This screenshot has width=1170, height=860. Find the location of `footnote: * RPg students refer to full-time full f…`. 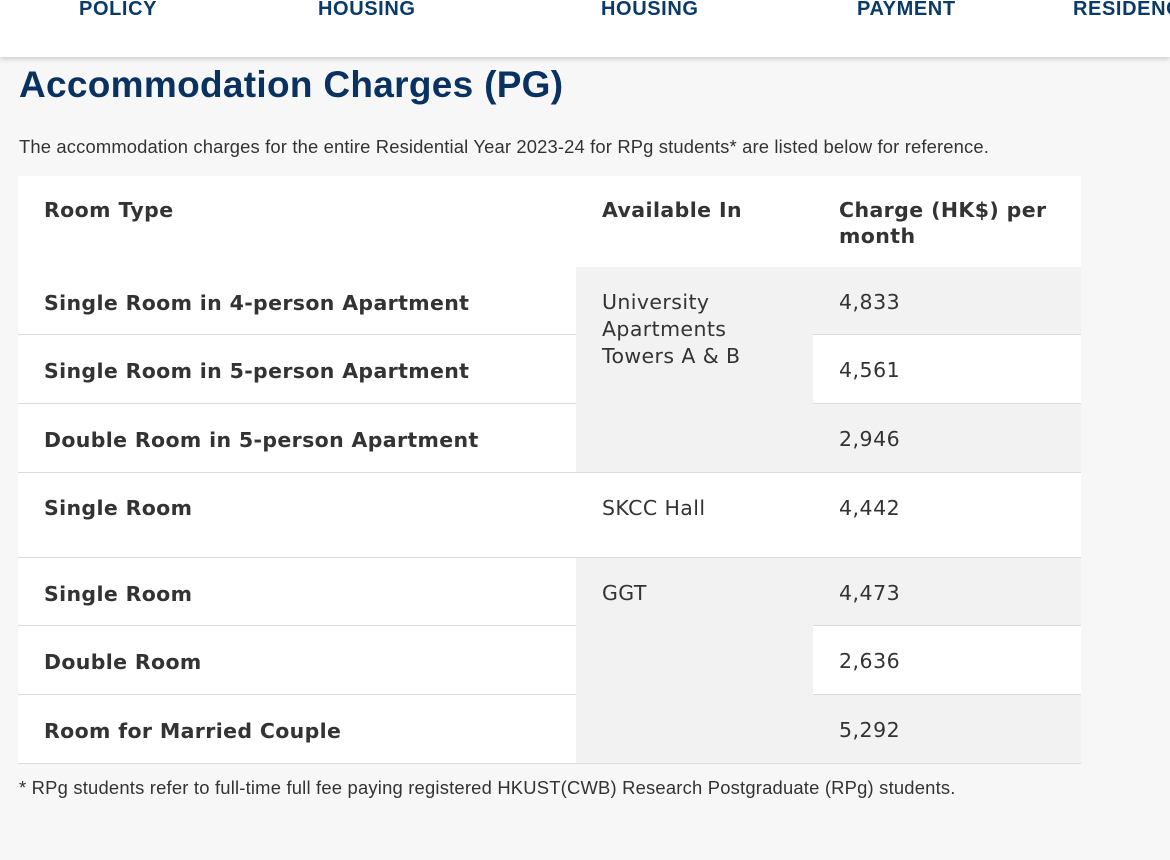

footnote: * RPg students refer to full-time full f… is located at coordinates (487, 787).